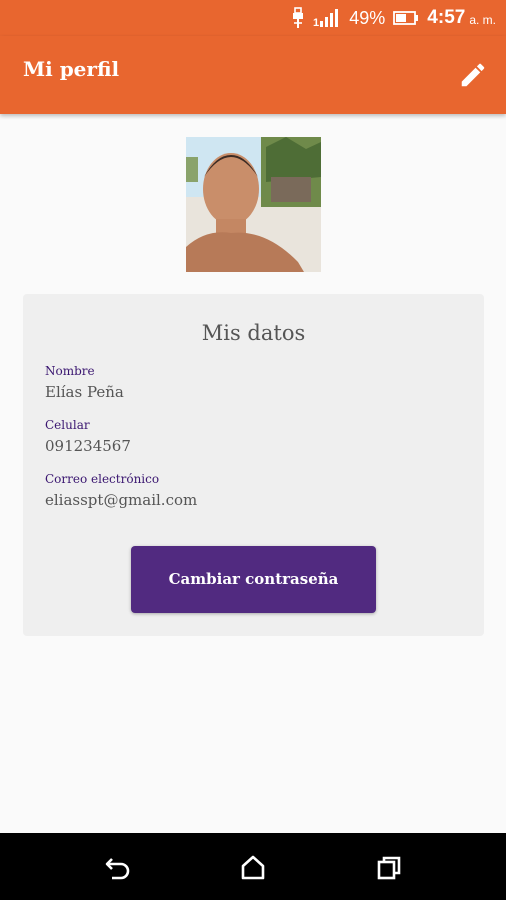 This screenshot has height=900, width=506. I want to click on avatar, so click(253, 204).